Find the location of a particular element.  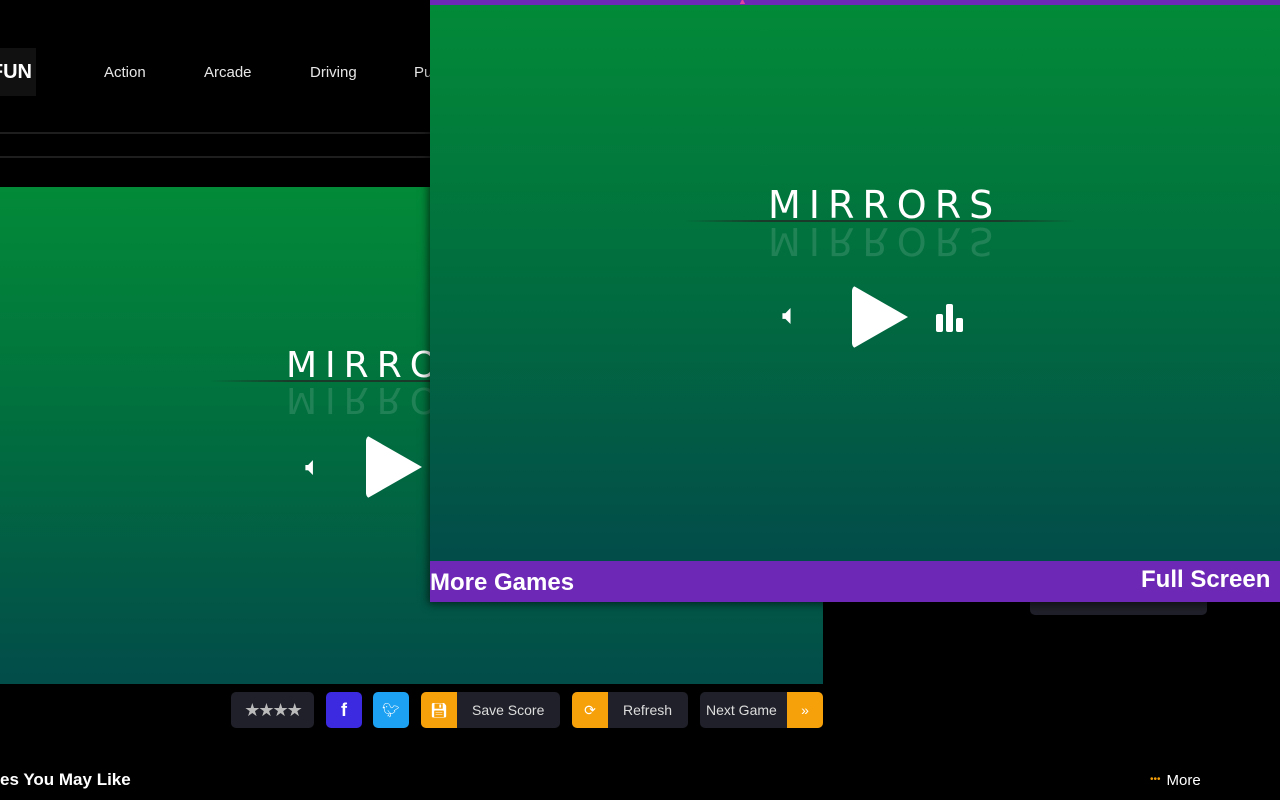

facebook-share-button: f is located at coordinates (344, 710).